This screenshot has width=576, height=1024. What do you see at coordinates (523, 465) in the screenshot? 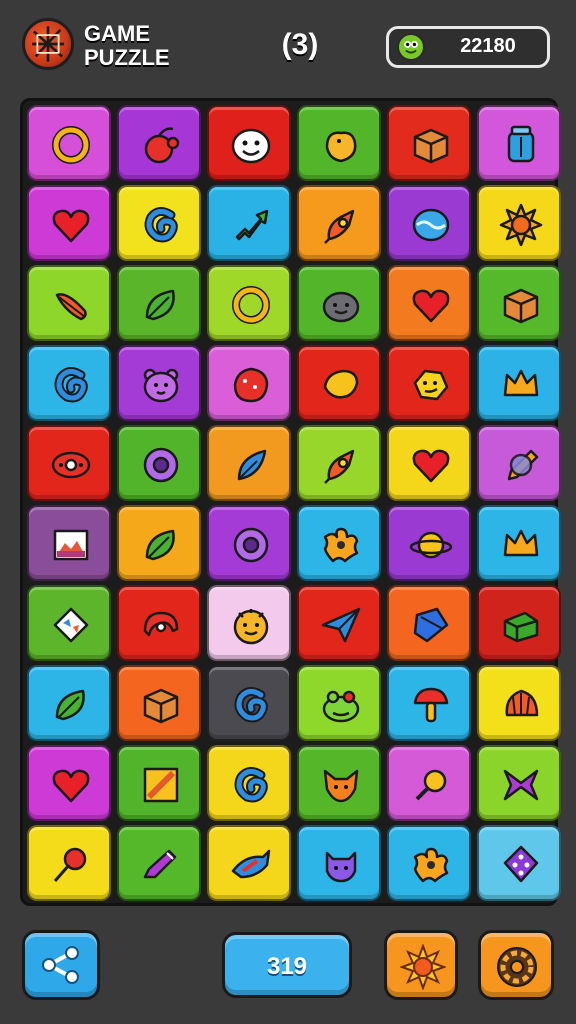
I see `pen-icon` at bounding box center [523, 465].